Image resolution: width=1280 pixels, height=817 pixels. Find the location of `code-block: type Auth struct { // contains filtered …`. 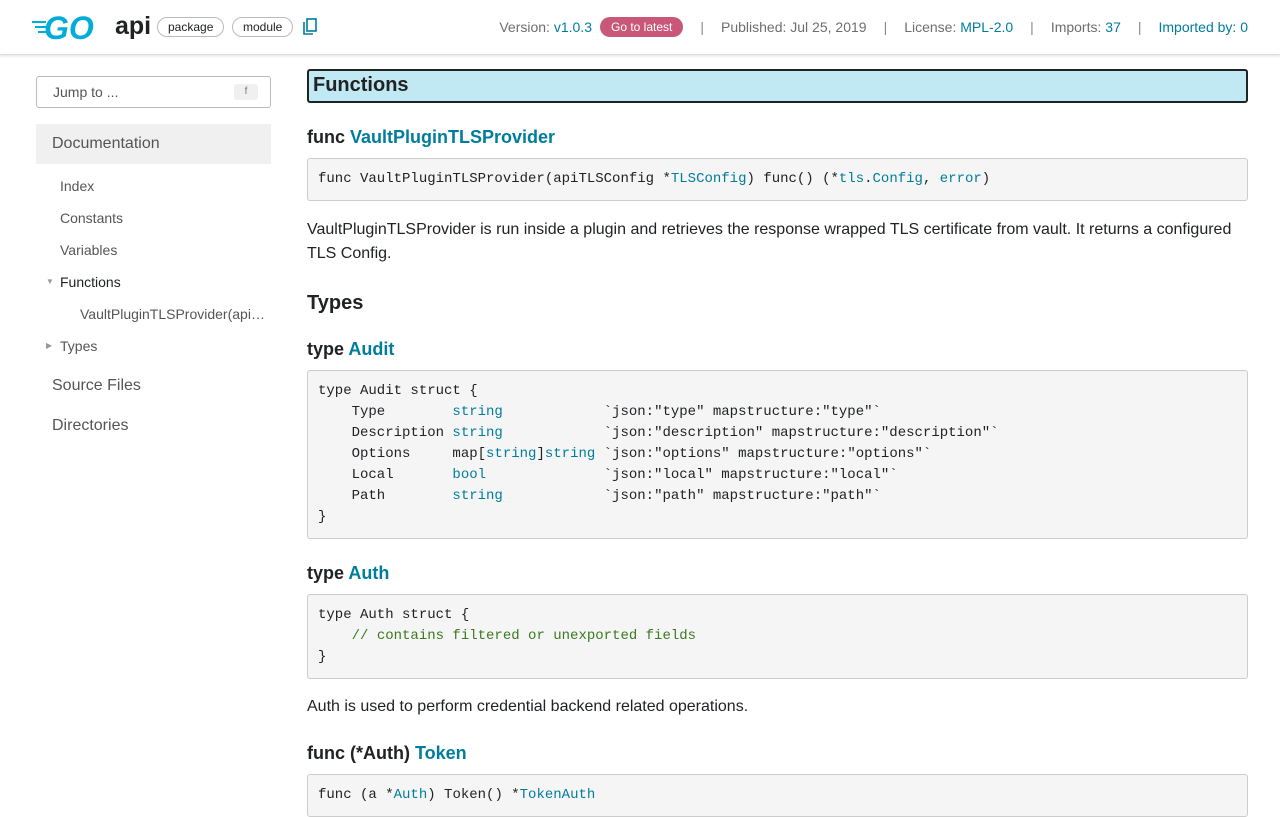

code-block: type Auth struct { // contains filtered … is located at coordinates (777, 636).